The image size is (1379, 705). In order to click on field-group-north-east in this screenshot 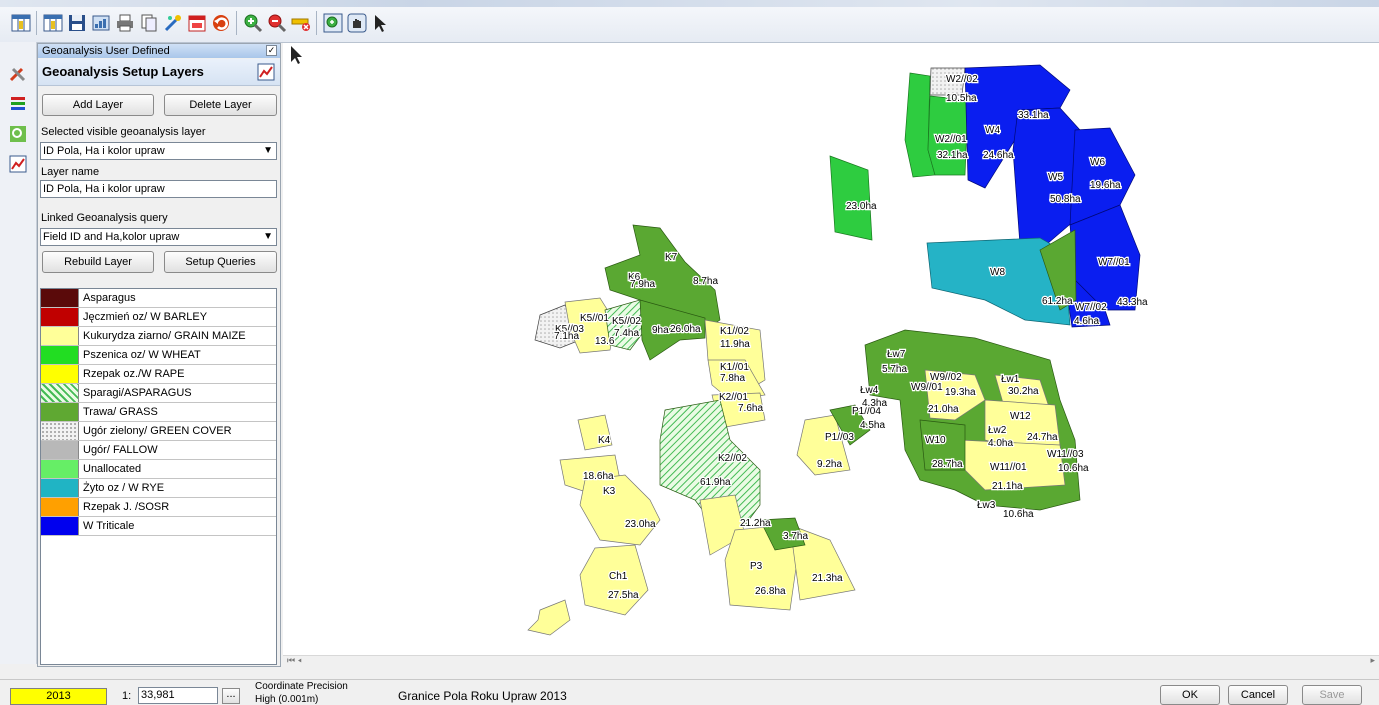, I will do `click(985, 196)`.